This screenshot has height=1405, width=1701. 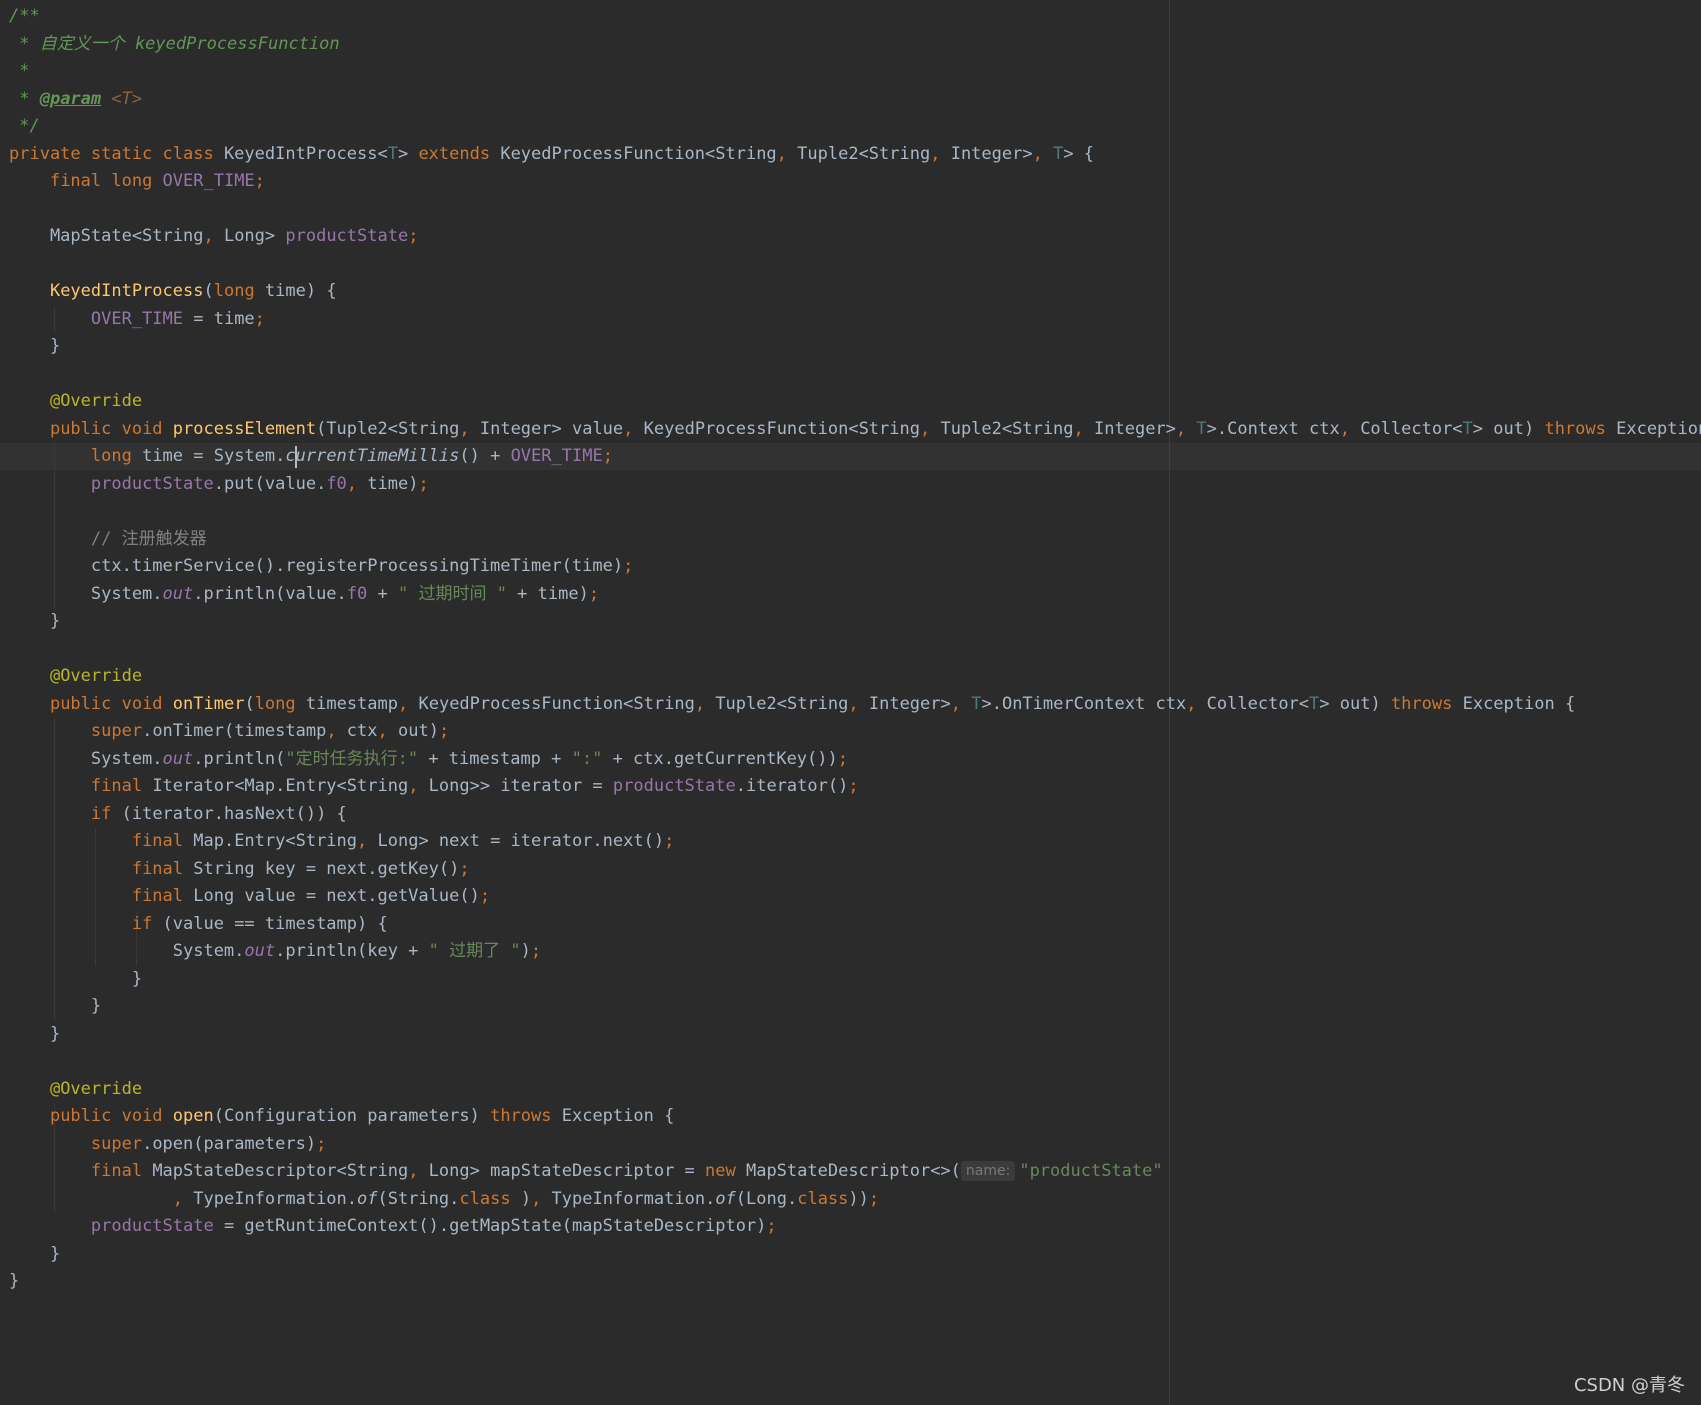 I want to click on code-token: * 自定义一个 keyedProcessFunction, so click(x=174, y=43).